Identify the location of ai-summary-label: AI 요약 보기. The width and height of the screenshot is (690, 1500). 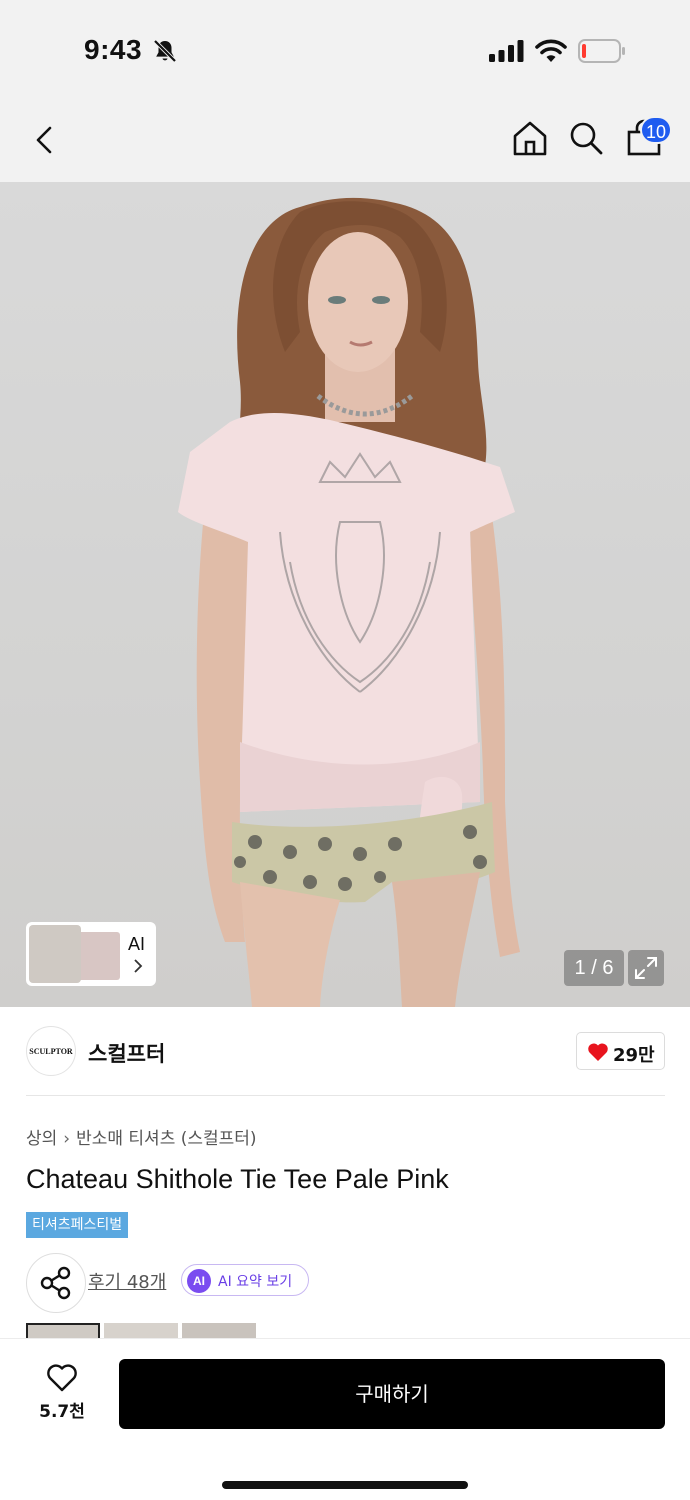
(255, 1282).